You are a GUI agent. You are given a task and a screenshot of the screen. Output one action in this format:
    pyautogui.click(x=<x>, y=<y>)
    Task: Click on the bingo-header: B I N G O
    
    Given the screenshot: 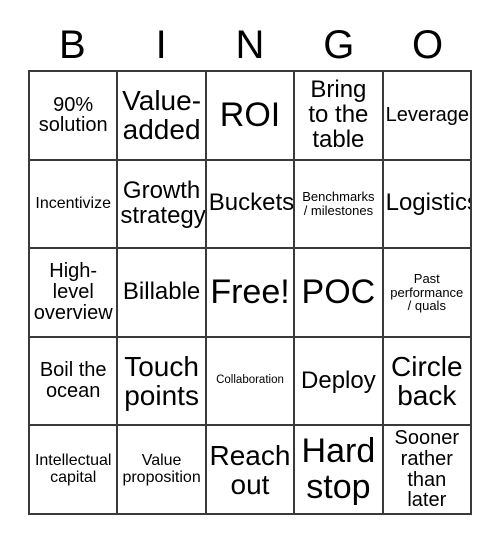 What is the action you would take?
    pyautogui.click(x=250, y=45)
    